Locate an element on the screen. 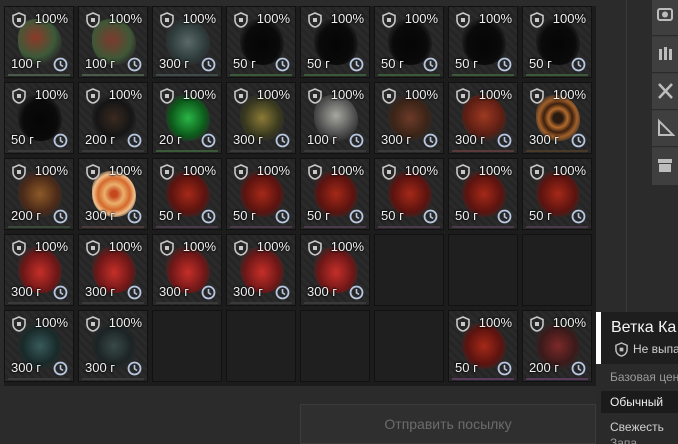 The height and width of the screenshot is (444, 678). ruler-icon is located at coordinates (665, 129).